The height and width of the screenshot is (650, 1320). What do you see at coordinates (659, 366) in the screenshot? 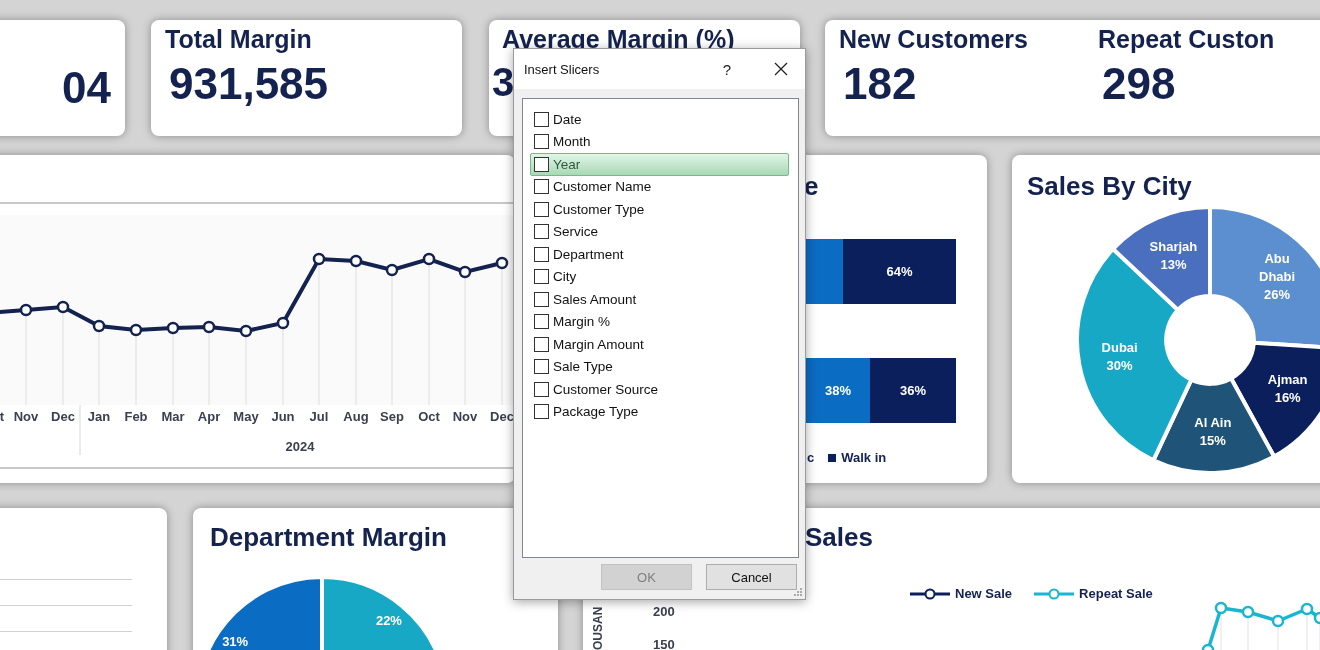
I see `field-item: Sale Type` at bounding box center [659, 366].